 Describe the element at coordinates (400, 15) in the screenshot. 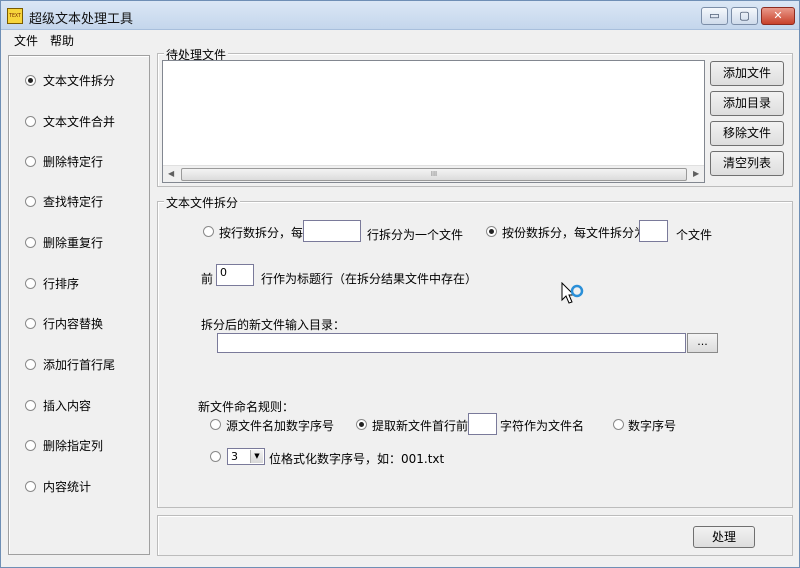

I see `title-bar: TEXT 超级文本处理工具 ▭ ▢ ✕` at that location.